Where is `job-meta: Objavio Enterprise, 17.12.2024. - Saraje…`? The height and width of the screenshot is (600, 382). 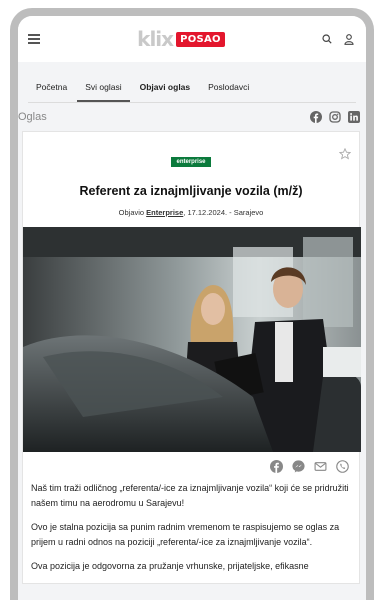 job-meta: Objavio Enterprise, 17.12.2024. - Saraje… is located at coordinates (191, 212).